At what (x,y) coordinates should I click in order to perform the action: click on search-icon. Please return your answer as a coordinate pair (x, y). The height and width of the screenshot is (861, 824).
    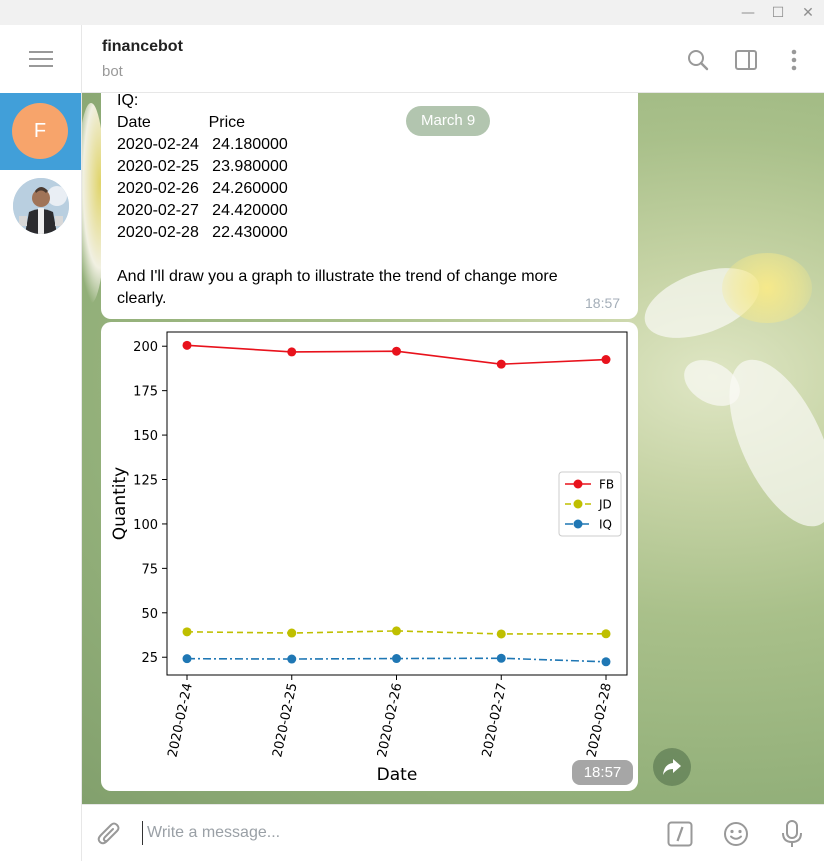
    Looking at the image, I should click on (698, 60).